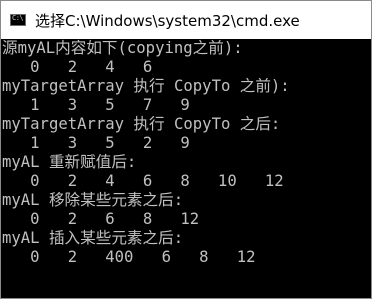 Image resolution: width=372 pixels, height=299 pixels. I want to click on console-line: 0 2 6 8 12, so click(101, 219).